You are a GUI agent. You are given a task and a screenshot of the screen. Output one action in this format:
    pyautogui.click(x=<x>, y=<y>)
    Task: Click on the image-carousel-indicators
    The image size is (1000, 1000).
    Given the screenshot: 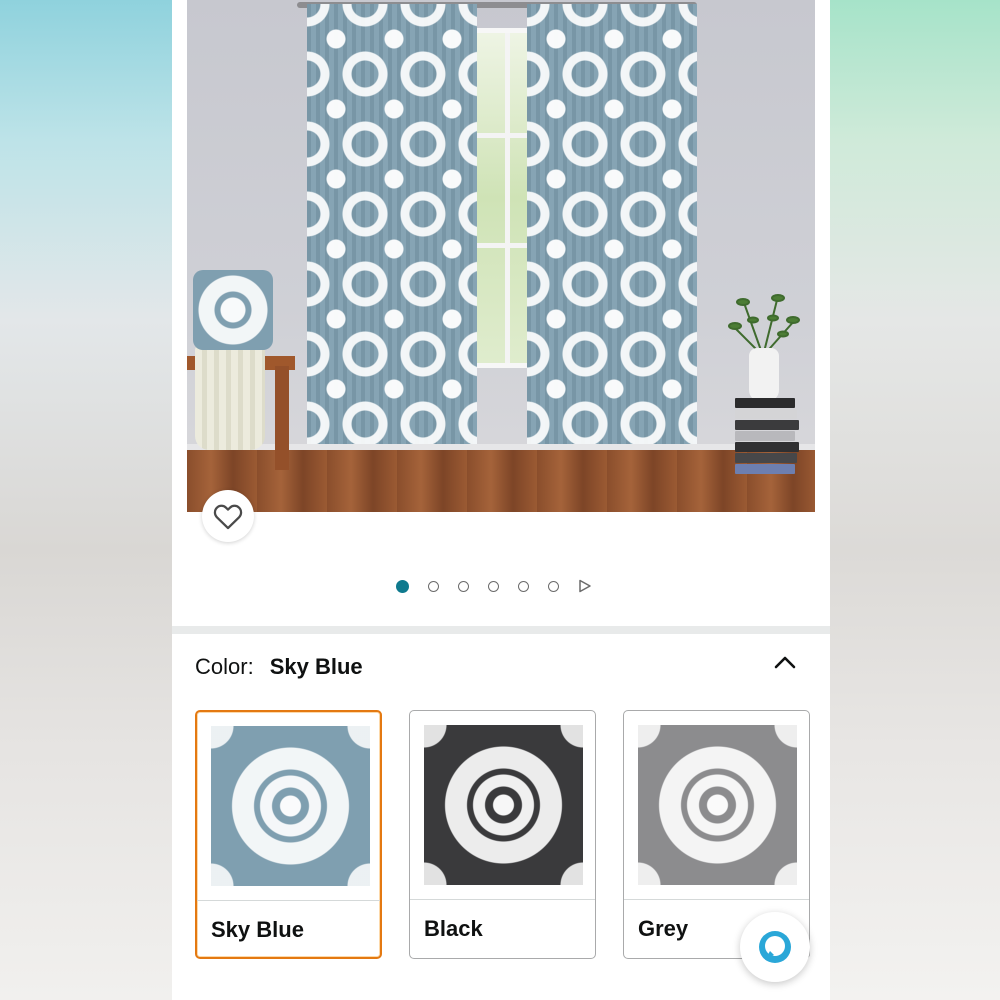 What is the action you would take?
    pyautogui.click(x=495, y=586)
    